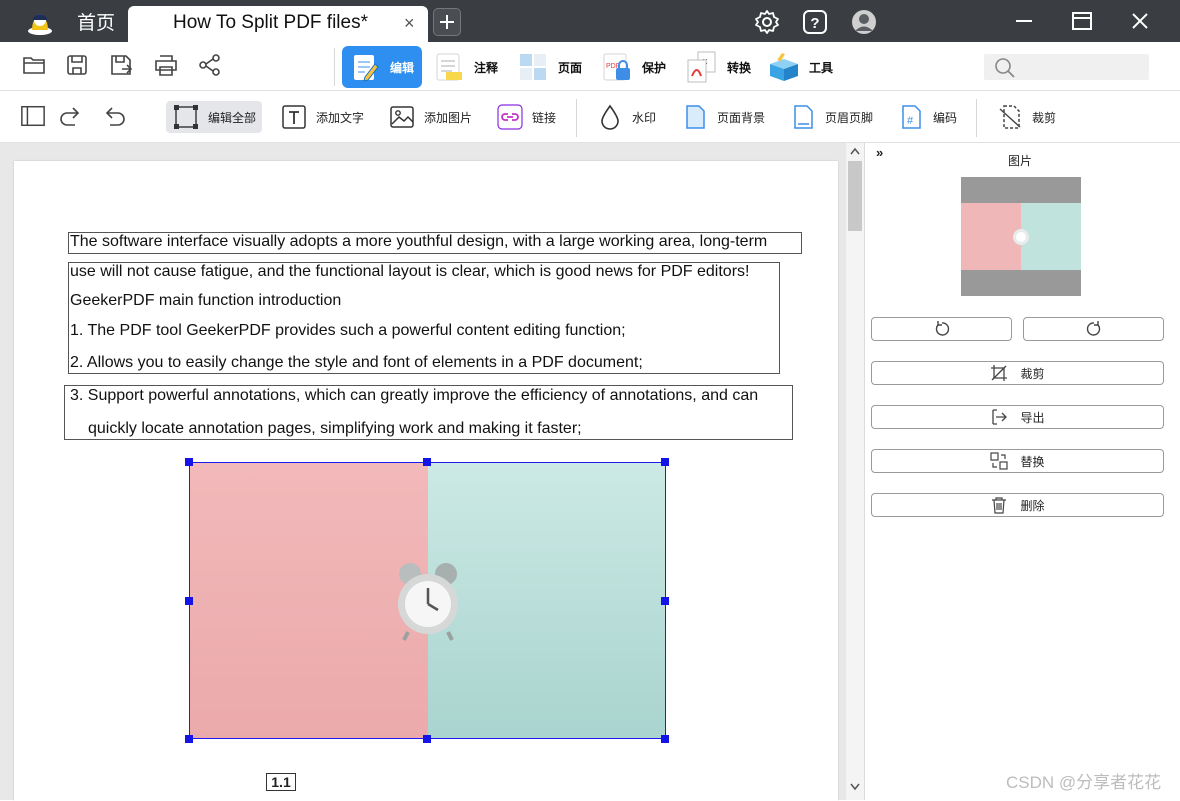 The height and width of the screenshot is (801, 1180). Describe the element at coordinates (189, 462) in the screenshot. I see `resize-handle-nw` at that location.